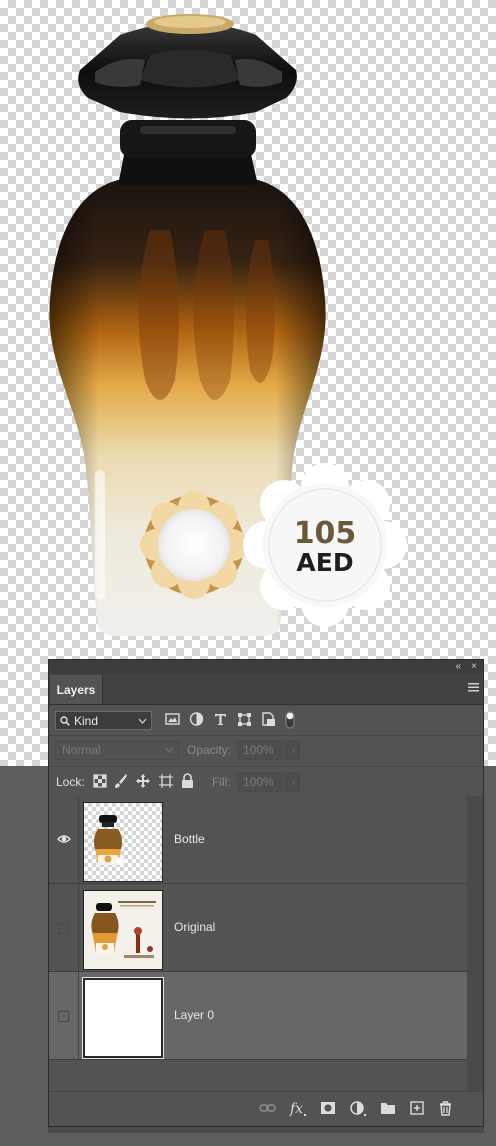 The height and width of the screenshot is (1146, 496). I want to click on adjustment-filter-icon, so click(196, 719).